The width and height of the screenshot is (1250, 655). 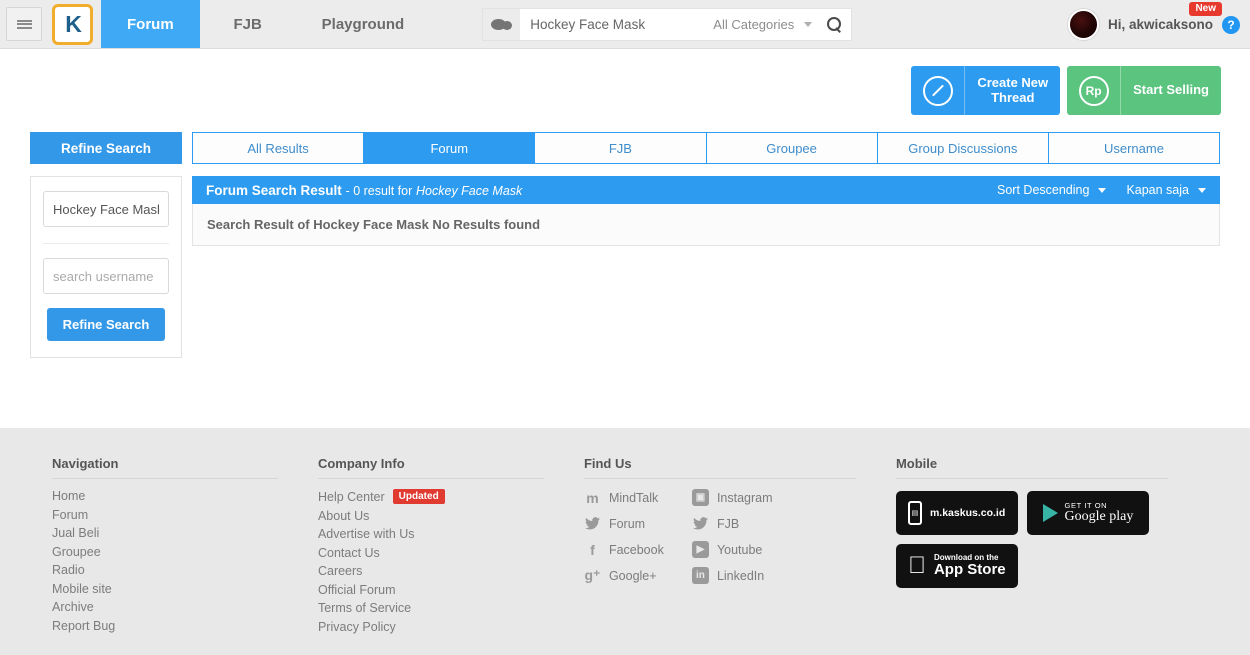 I want to click on social-link-instagram: ▣ Instagram, so click(x=745, y=497).